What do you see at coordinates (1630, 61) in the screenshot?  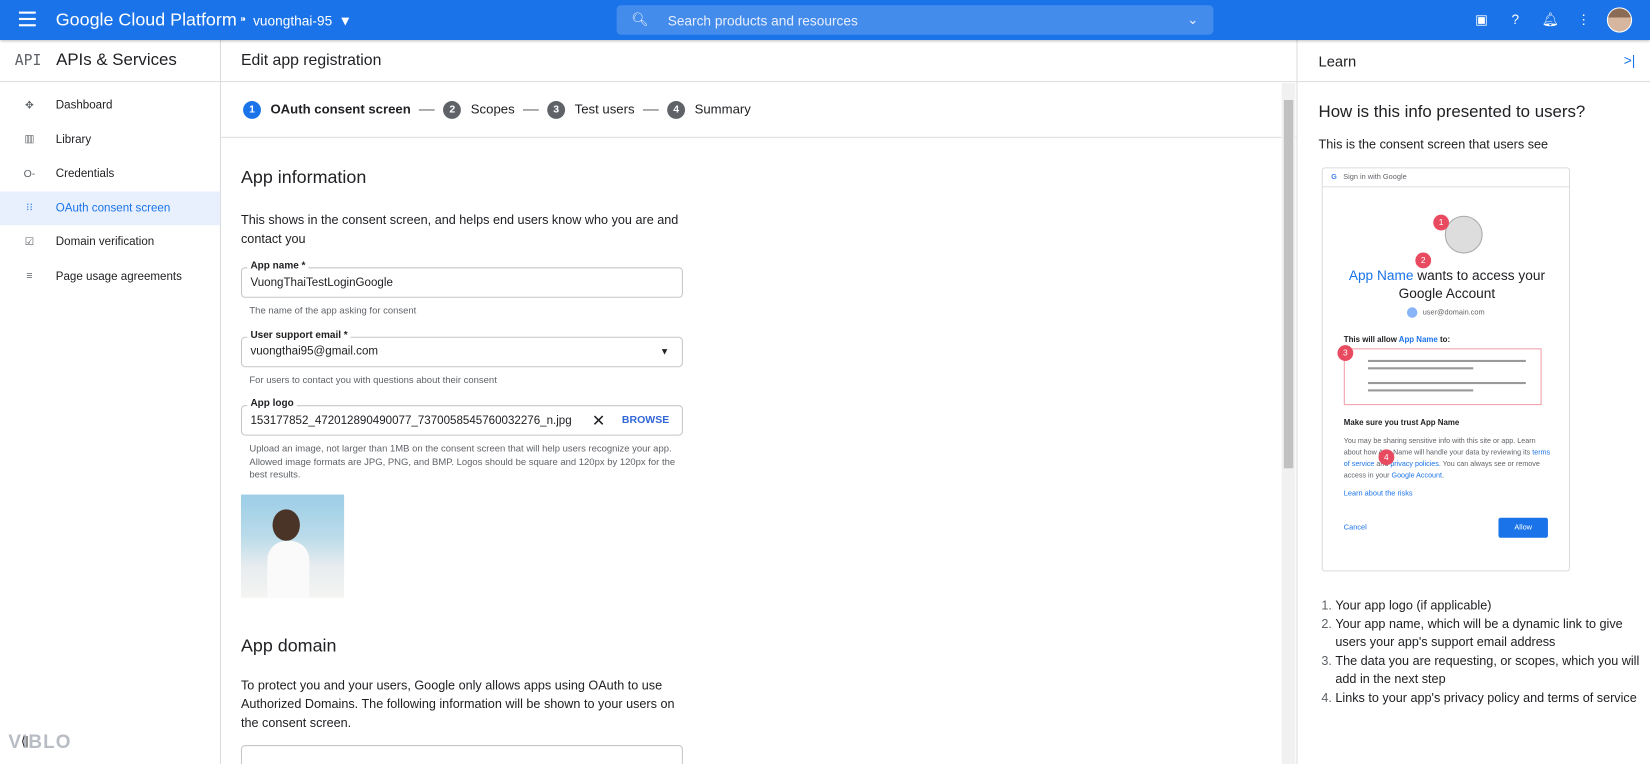 I see `close-panel-icon: >|` at bounding box center [1630, 61].